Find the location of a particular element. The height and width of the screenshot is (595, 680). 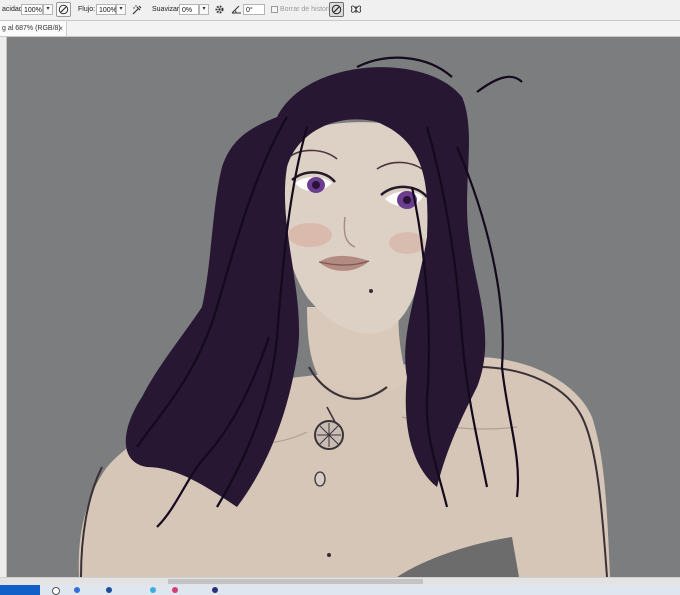

document-tab: g al 687% (RGB/8) × is located at coordinates (33, 28).